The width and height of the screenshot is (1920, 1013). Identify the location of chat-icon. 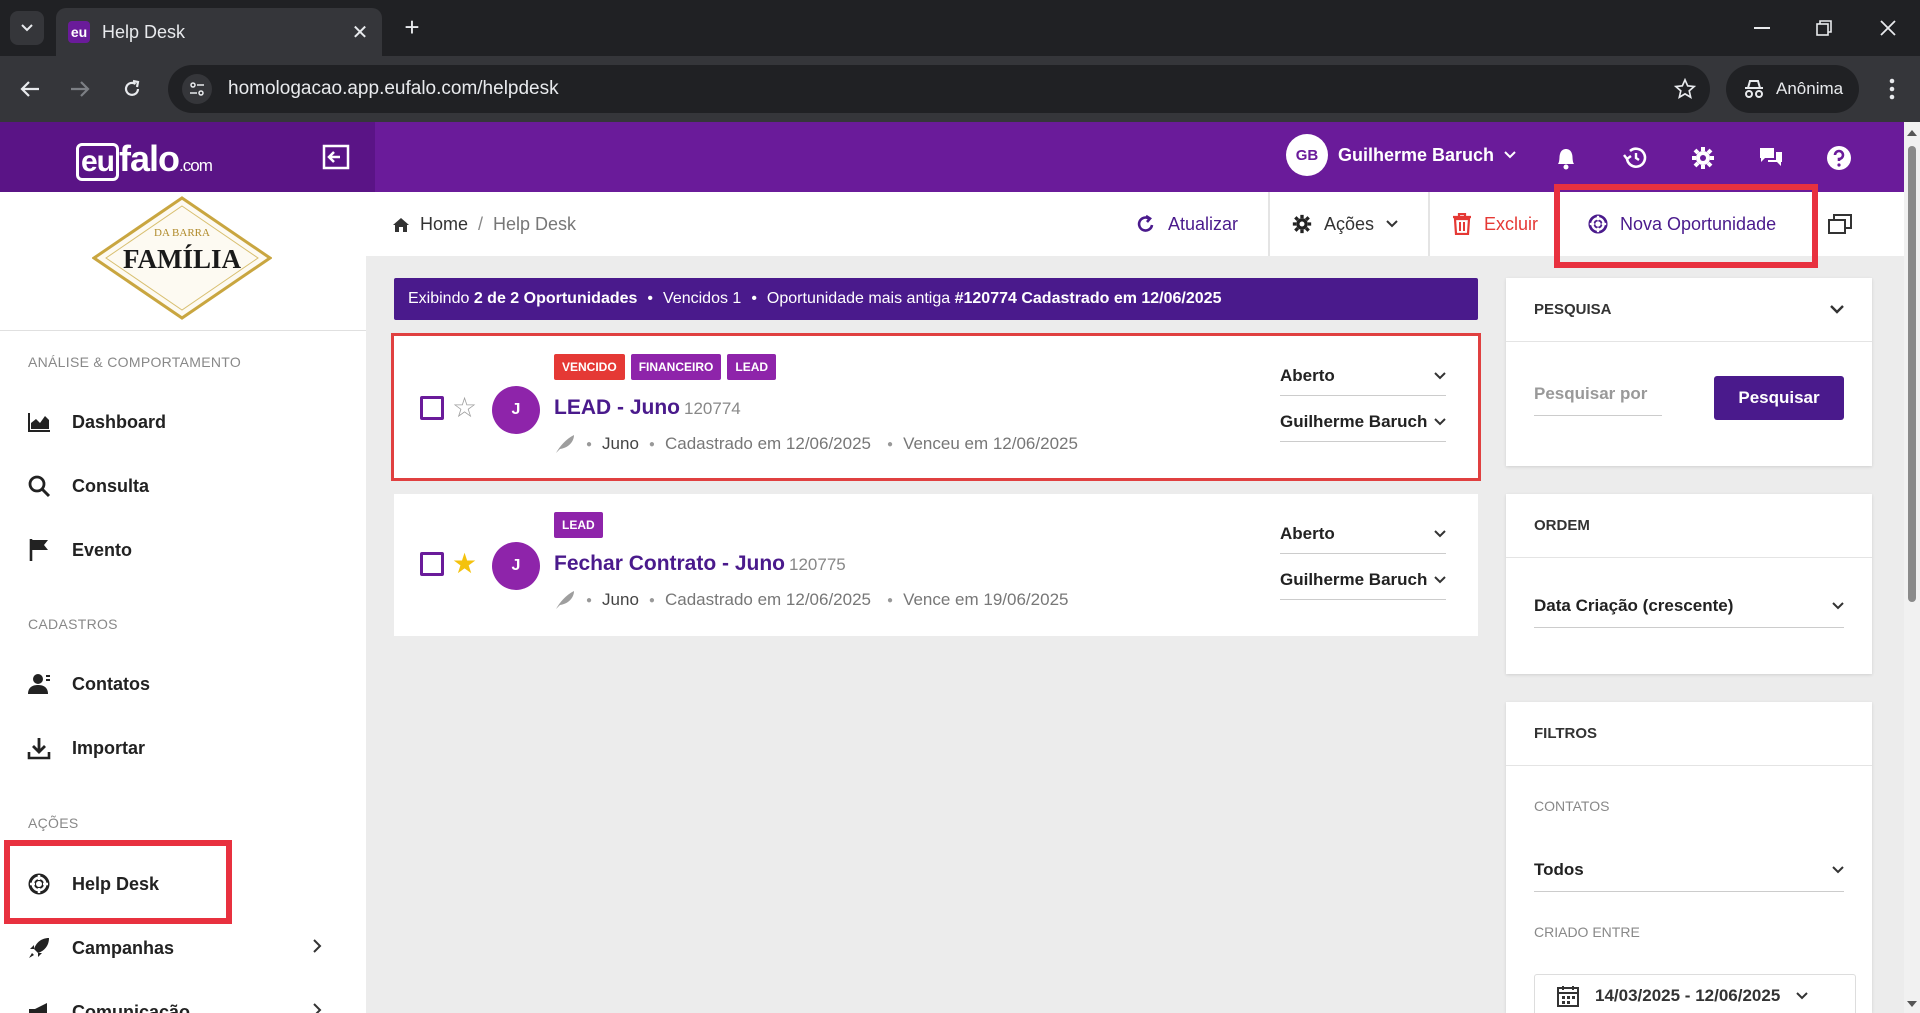
(1771, 158).